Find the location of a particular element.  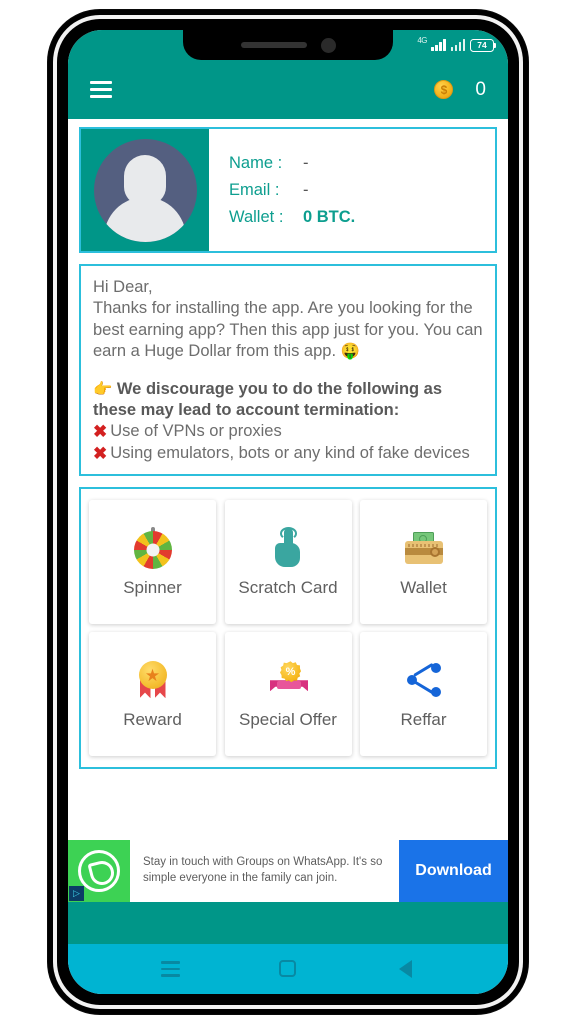

name-label: Name : is located at coordinates (256, 162).